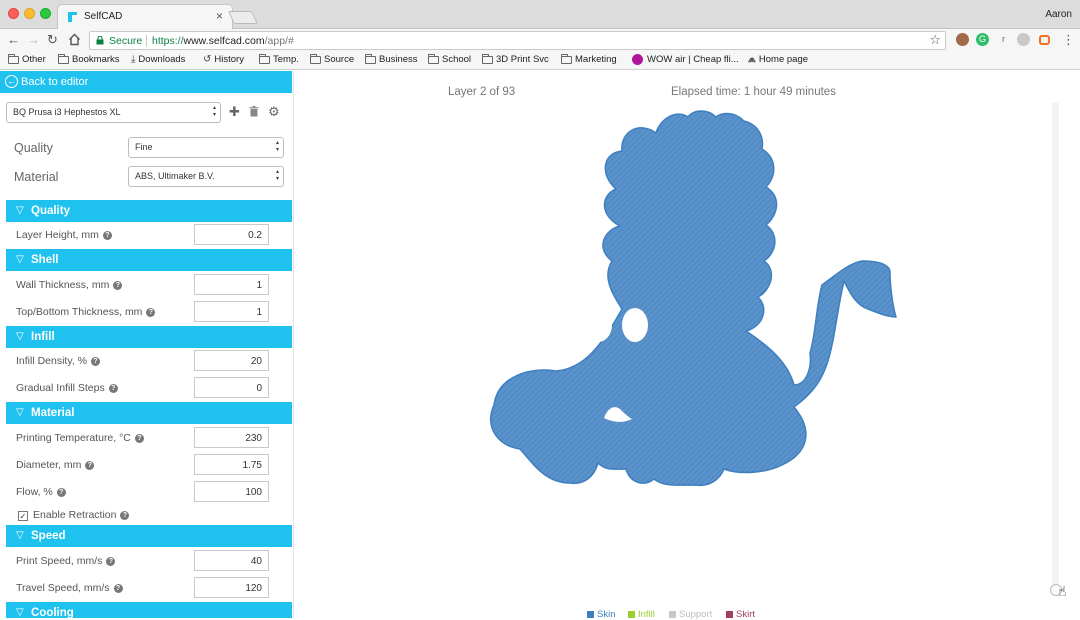 The width and height of the screenshot is (1080, 620). What do you see at coordinates (231, 491) in the screenshot?
I see `flow-input: 100` at bounding box center [231, 491].